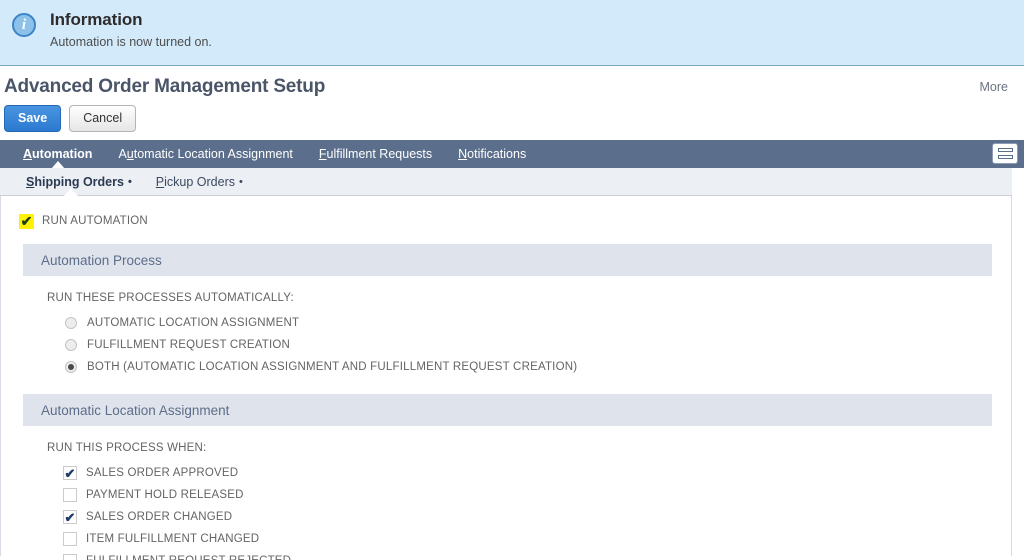 The image size is (1024, 560). Describe the element at coordinates (1005, 153) in the screenshot. I see `list-menu-icon` at that location.